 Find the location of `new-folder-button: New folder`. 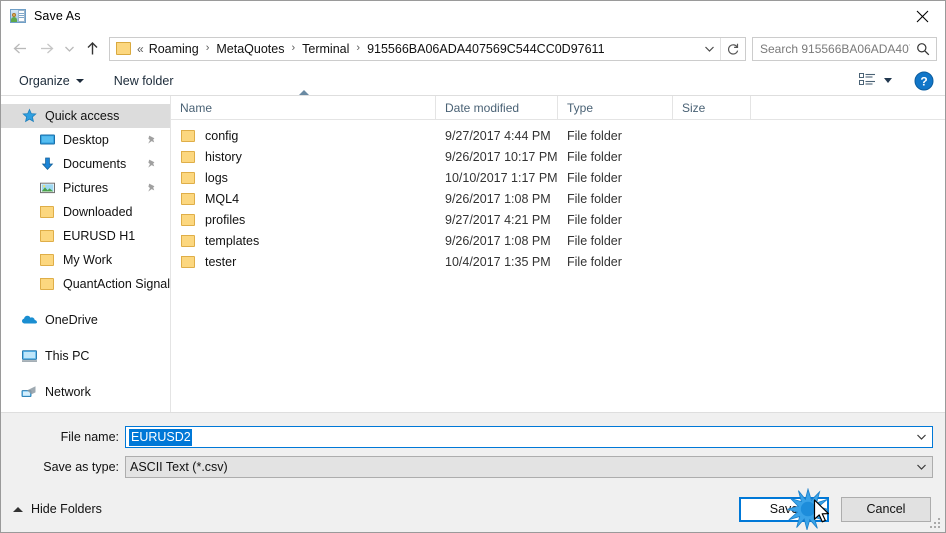

new-folder-button: New folder is located at coordinates (144, 81).